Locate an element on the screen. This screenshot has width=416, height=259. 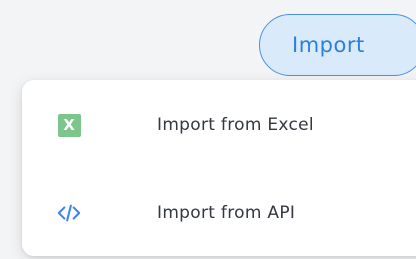
menu-item-label: Import from API is located at coordinates (226, 213).